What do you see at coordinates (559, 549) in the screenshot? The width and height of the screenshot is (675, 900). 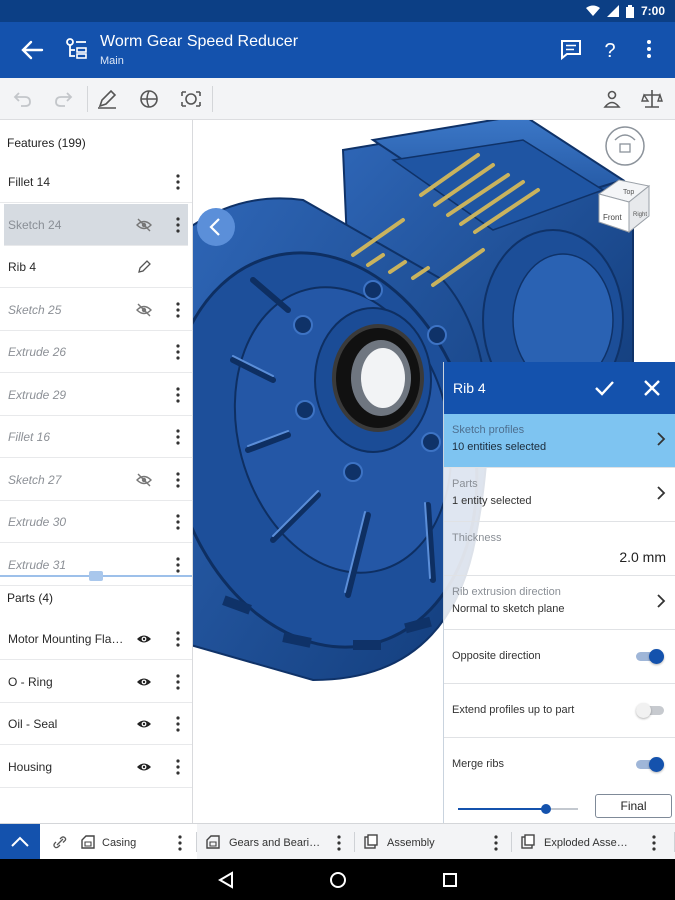 I see `thickness-field: Thickness 2.0 mm` at bounding box center [559, 549].